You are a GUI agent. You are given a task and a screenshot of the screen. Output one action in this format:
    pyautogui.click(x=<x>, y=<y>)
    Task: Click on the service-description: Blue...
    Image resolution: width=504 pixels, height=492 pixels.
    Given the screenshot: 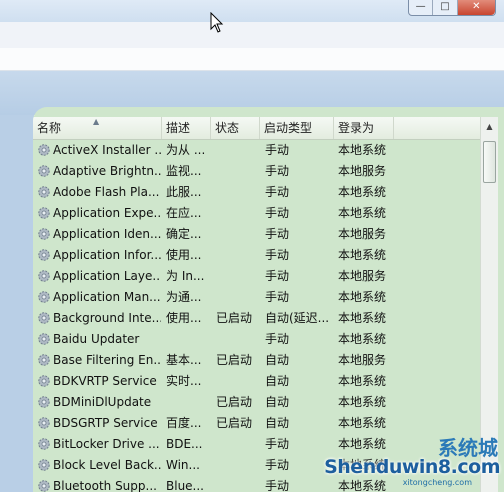 What is the action you would take?
    pyautogui.click(x=185, y=485)
    